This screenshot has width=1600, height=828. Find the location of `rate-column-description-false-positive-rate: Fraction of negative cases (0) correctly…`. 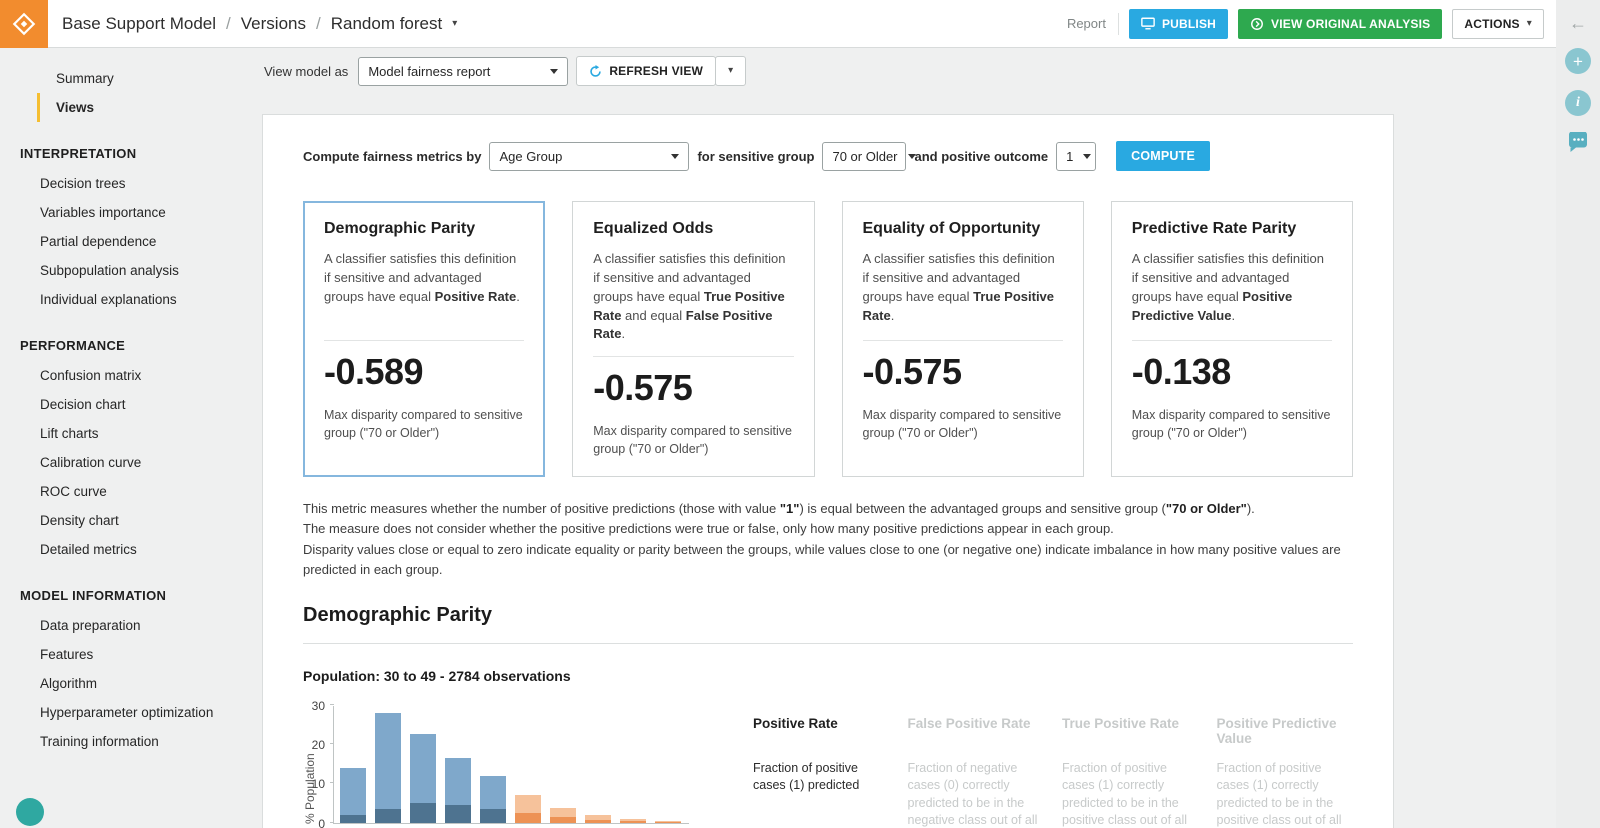

rate-column-description-false-positive-rate: Fraction of negative cases (0) correctly… is located at coordinates (972, 794).